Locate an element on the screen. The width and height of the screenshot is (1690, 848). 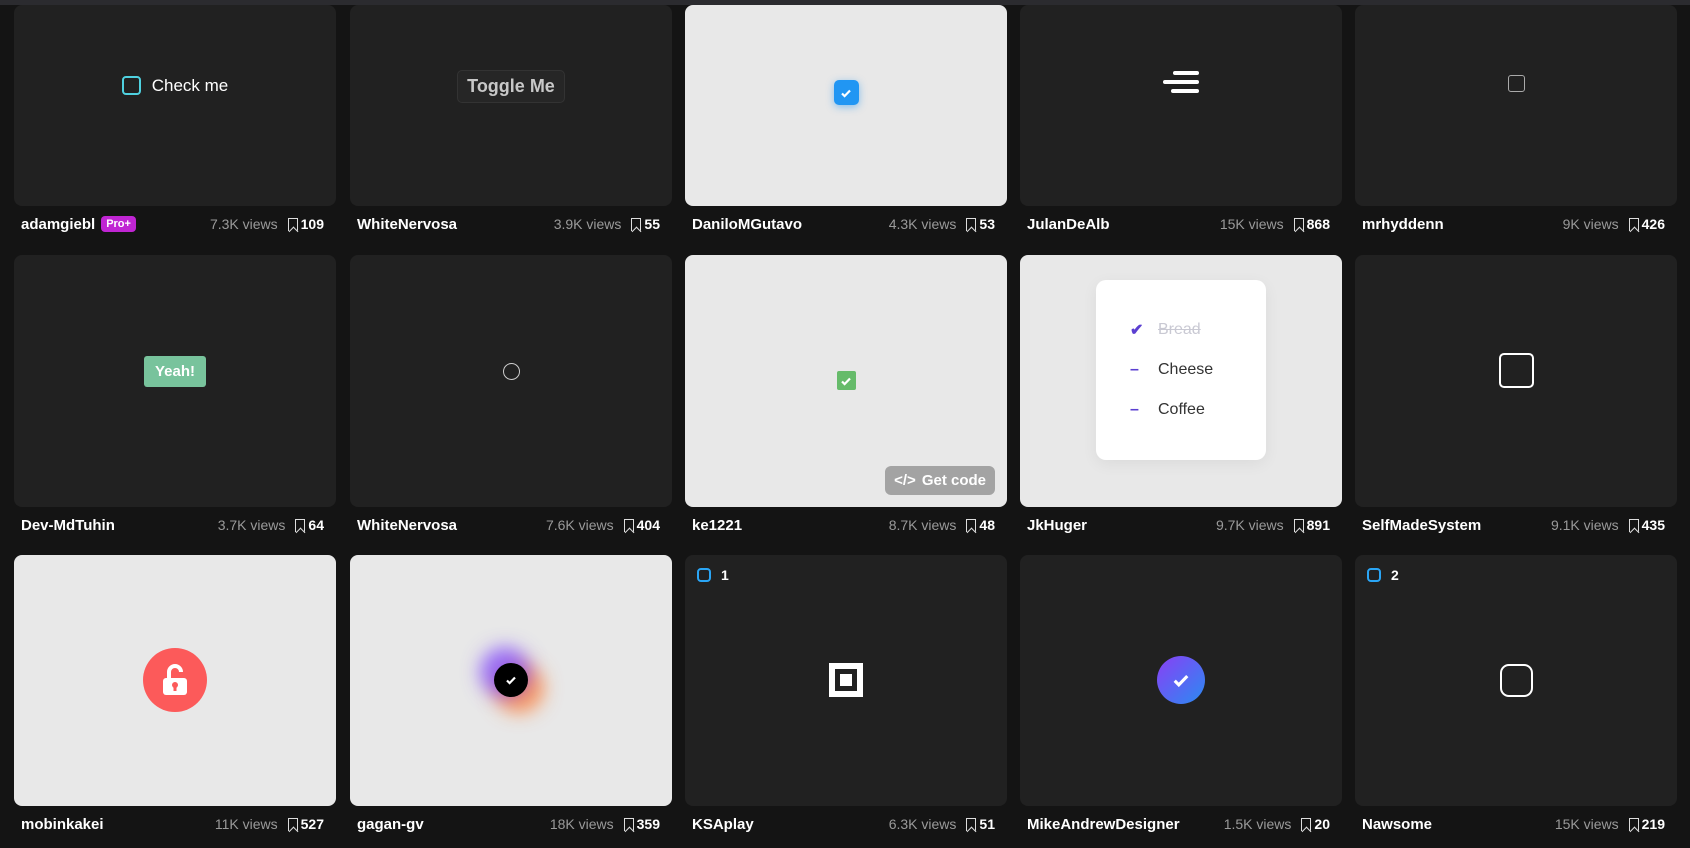
component-preview: Check me is located at coordinates (175, 105).